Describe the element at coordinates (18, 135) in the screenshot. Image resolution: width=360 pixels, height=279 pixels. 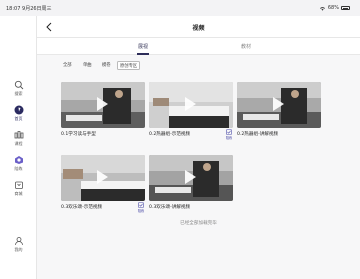
I see `course-icon` at that location.